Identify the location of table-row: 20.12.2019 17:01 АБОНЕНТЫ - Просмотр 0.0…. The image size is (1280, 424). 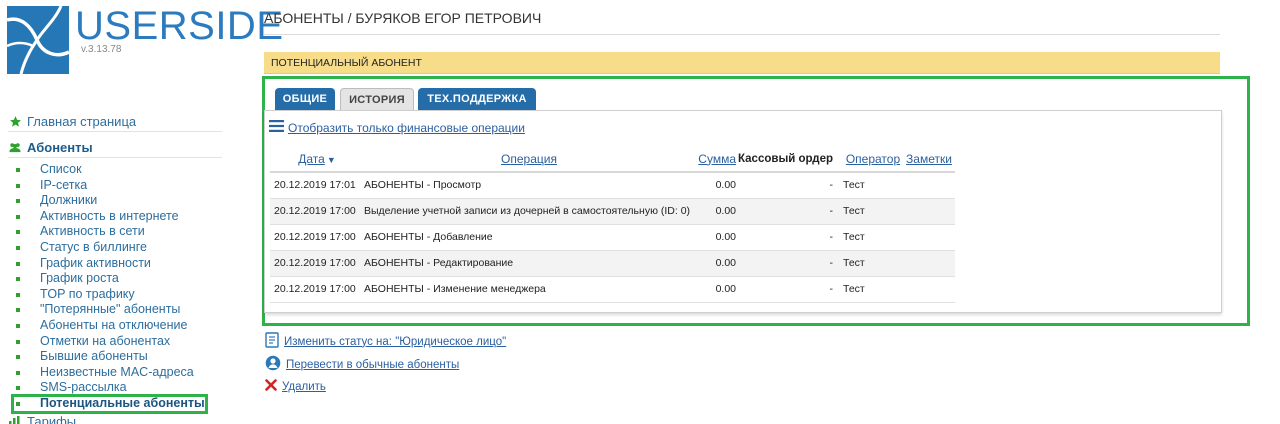
(612, 185).